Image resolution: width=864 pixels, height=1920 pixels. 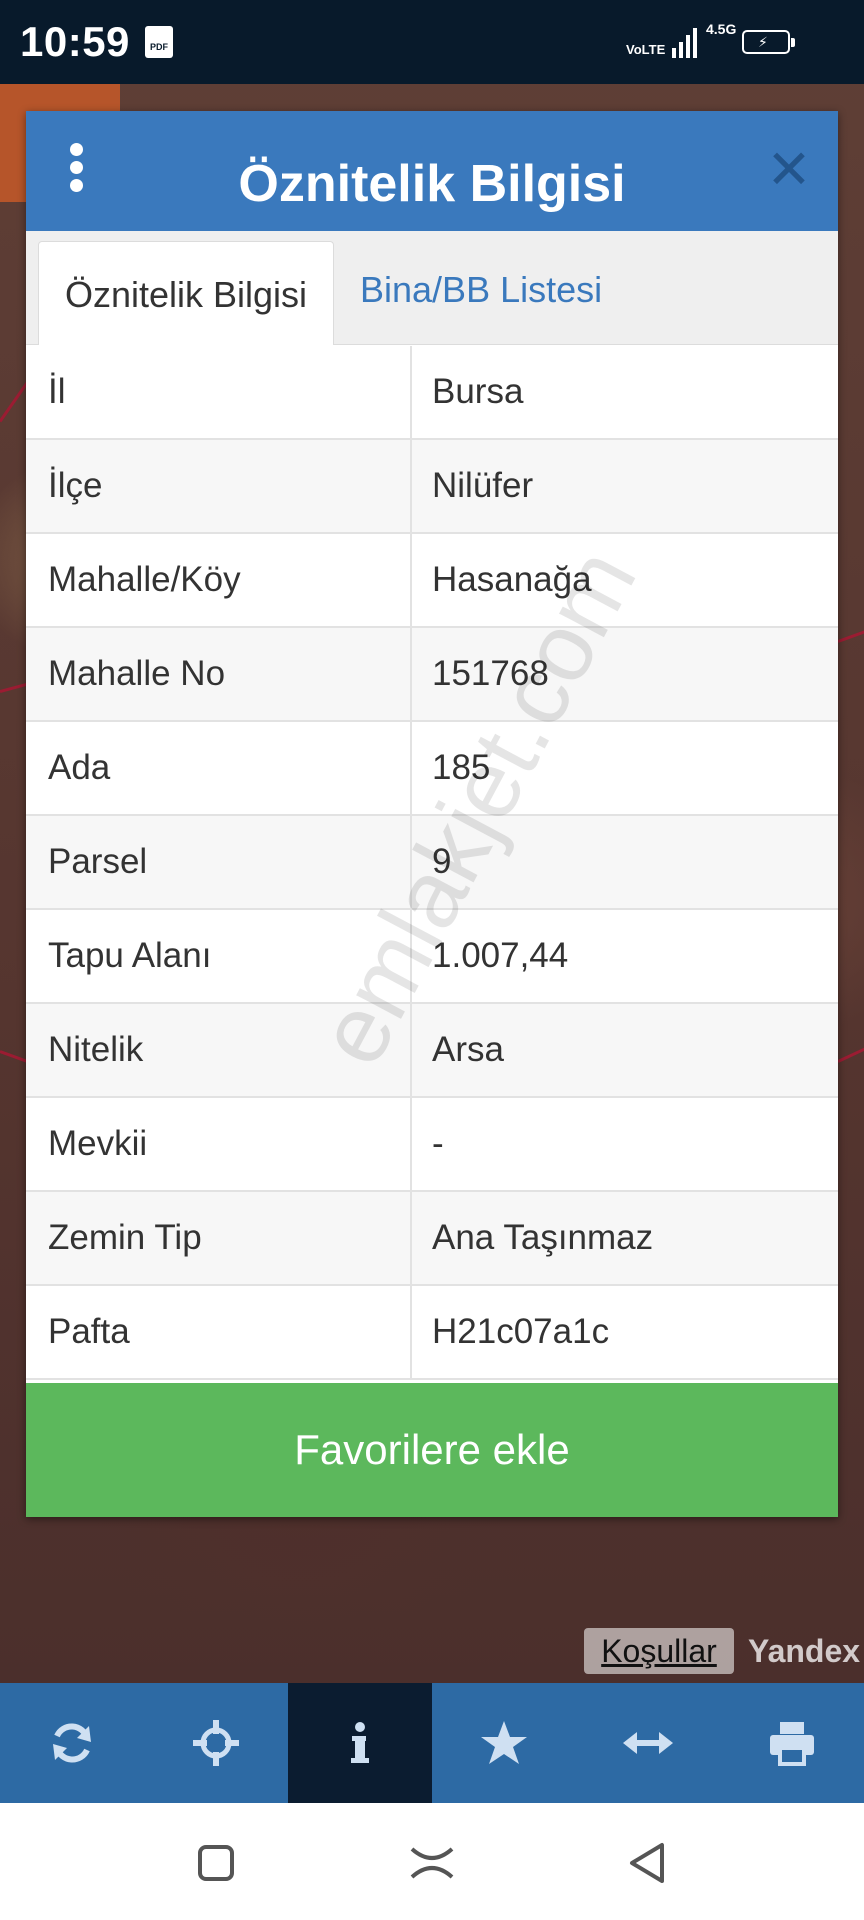 What do you see at coordinates (468, 1049) in the screenshot?
I see `attribute-value: Arsa` at bounding box center [468, 1049].